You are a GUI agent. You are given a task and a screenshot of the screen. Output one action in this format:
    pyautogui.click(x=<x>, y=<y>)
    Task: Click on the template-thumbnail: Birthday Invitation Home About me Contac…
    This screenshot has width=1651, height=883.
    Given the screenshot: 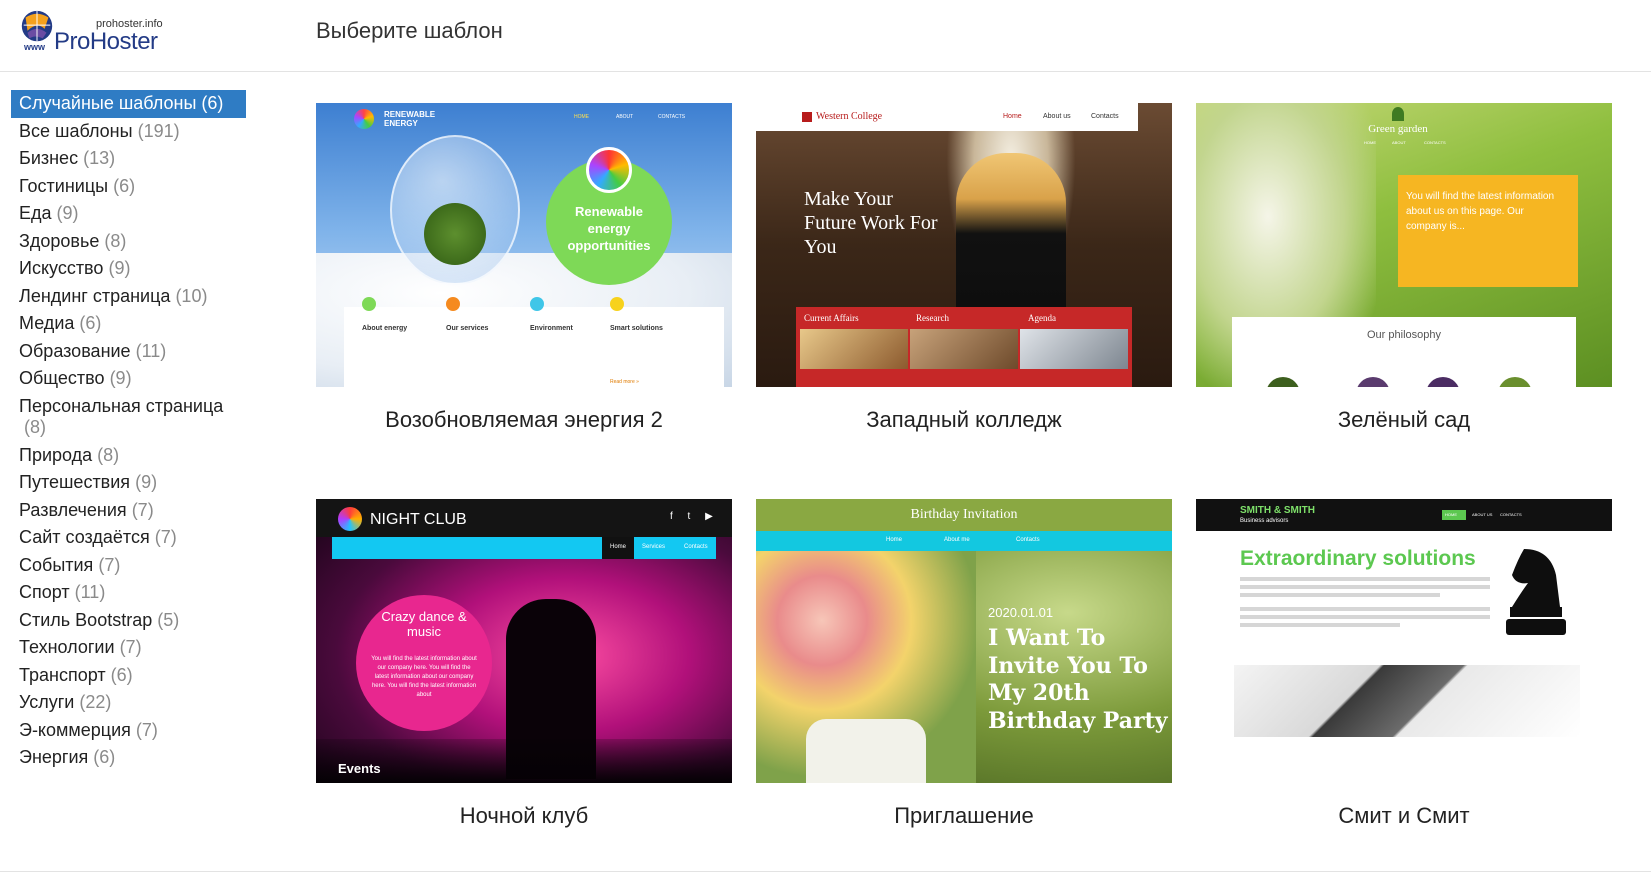 What is the action you would take?
    pyautogui.click(x=964, y=641)
    